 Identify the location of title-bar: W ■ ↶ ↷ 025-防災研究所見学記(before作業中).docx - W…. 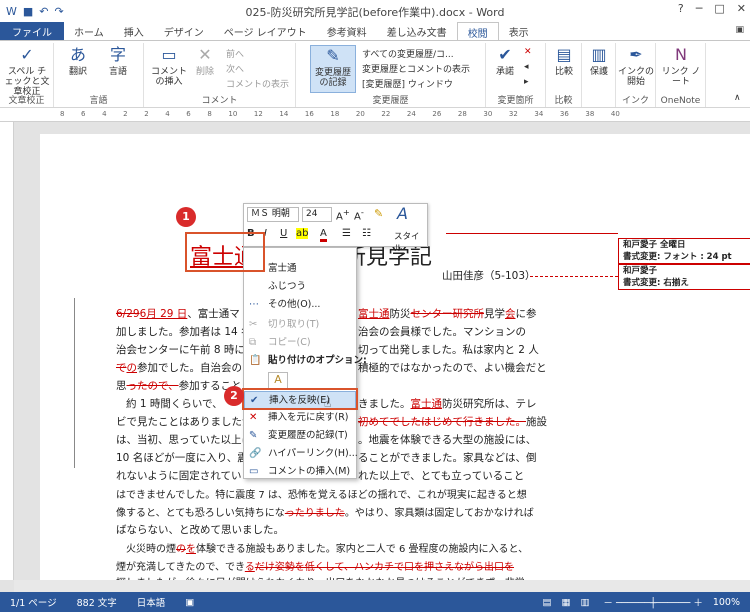
(375, 11).